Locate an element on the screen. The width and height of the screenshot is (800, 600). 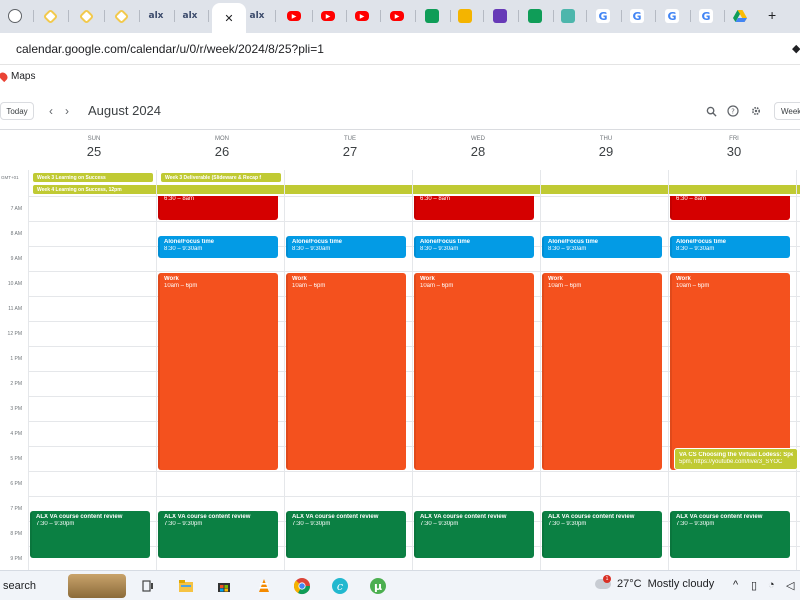
day-number: 25 is located at coordinates (94, 151).